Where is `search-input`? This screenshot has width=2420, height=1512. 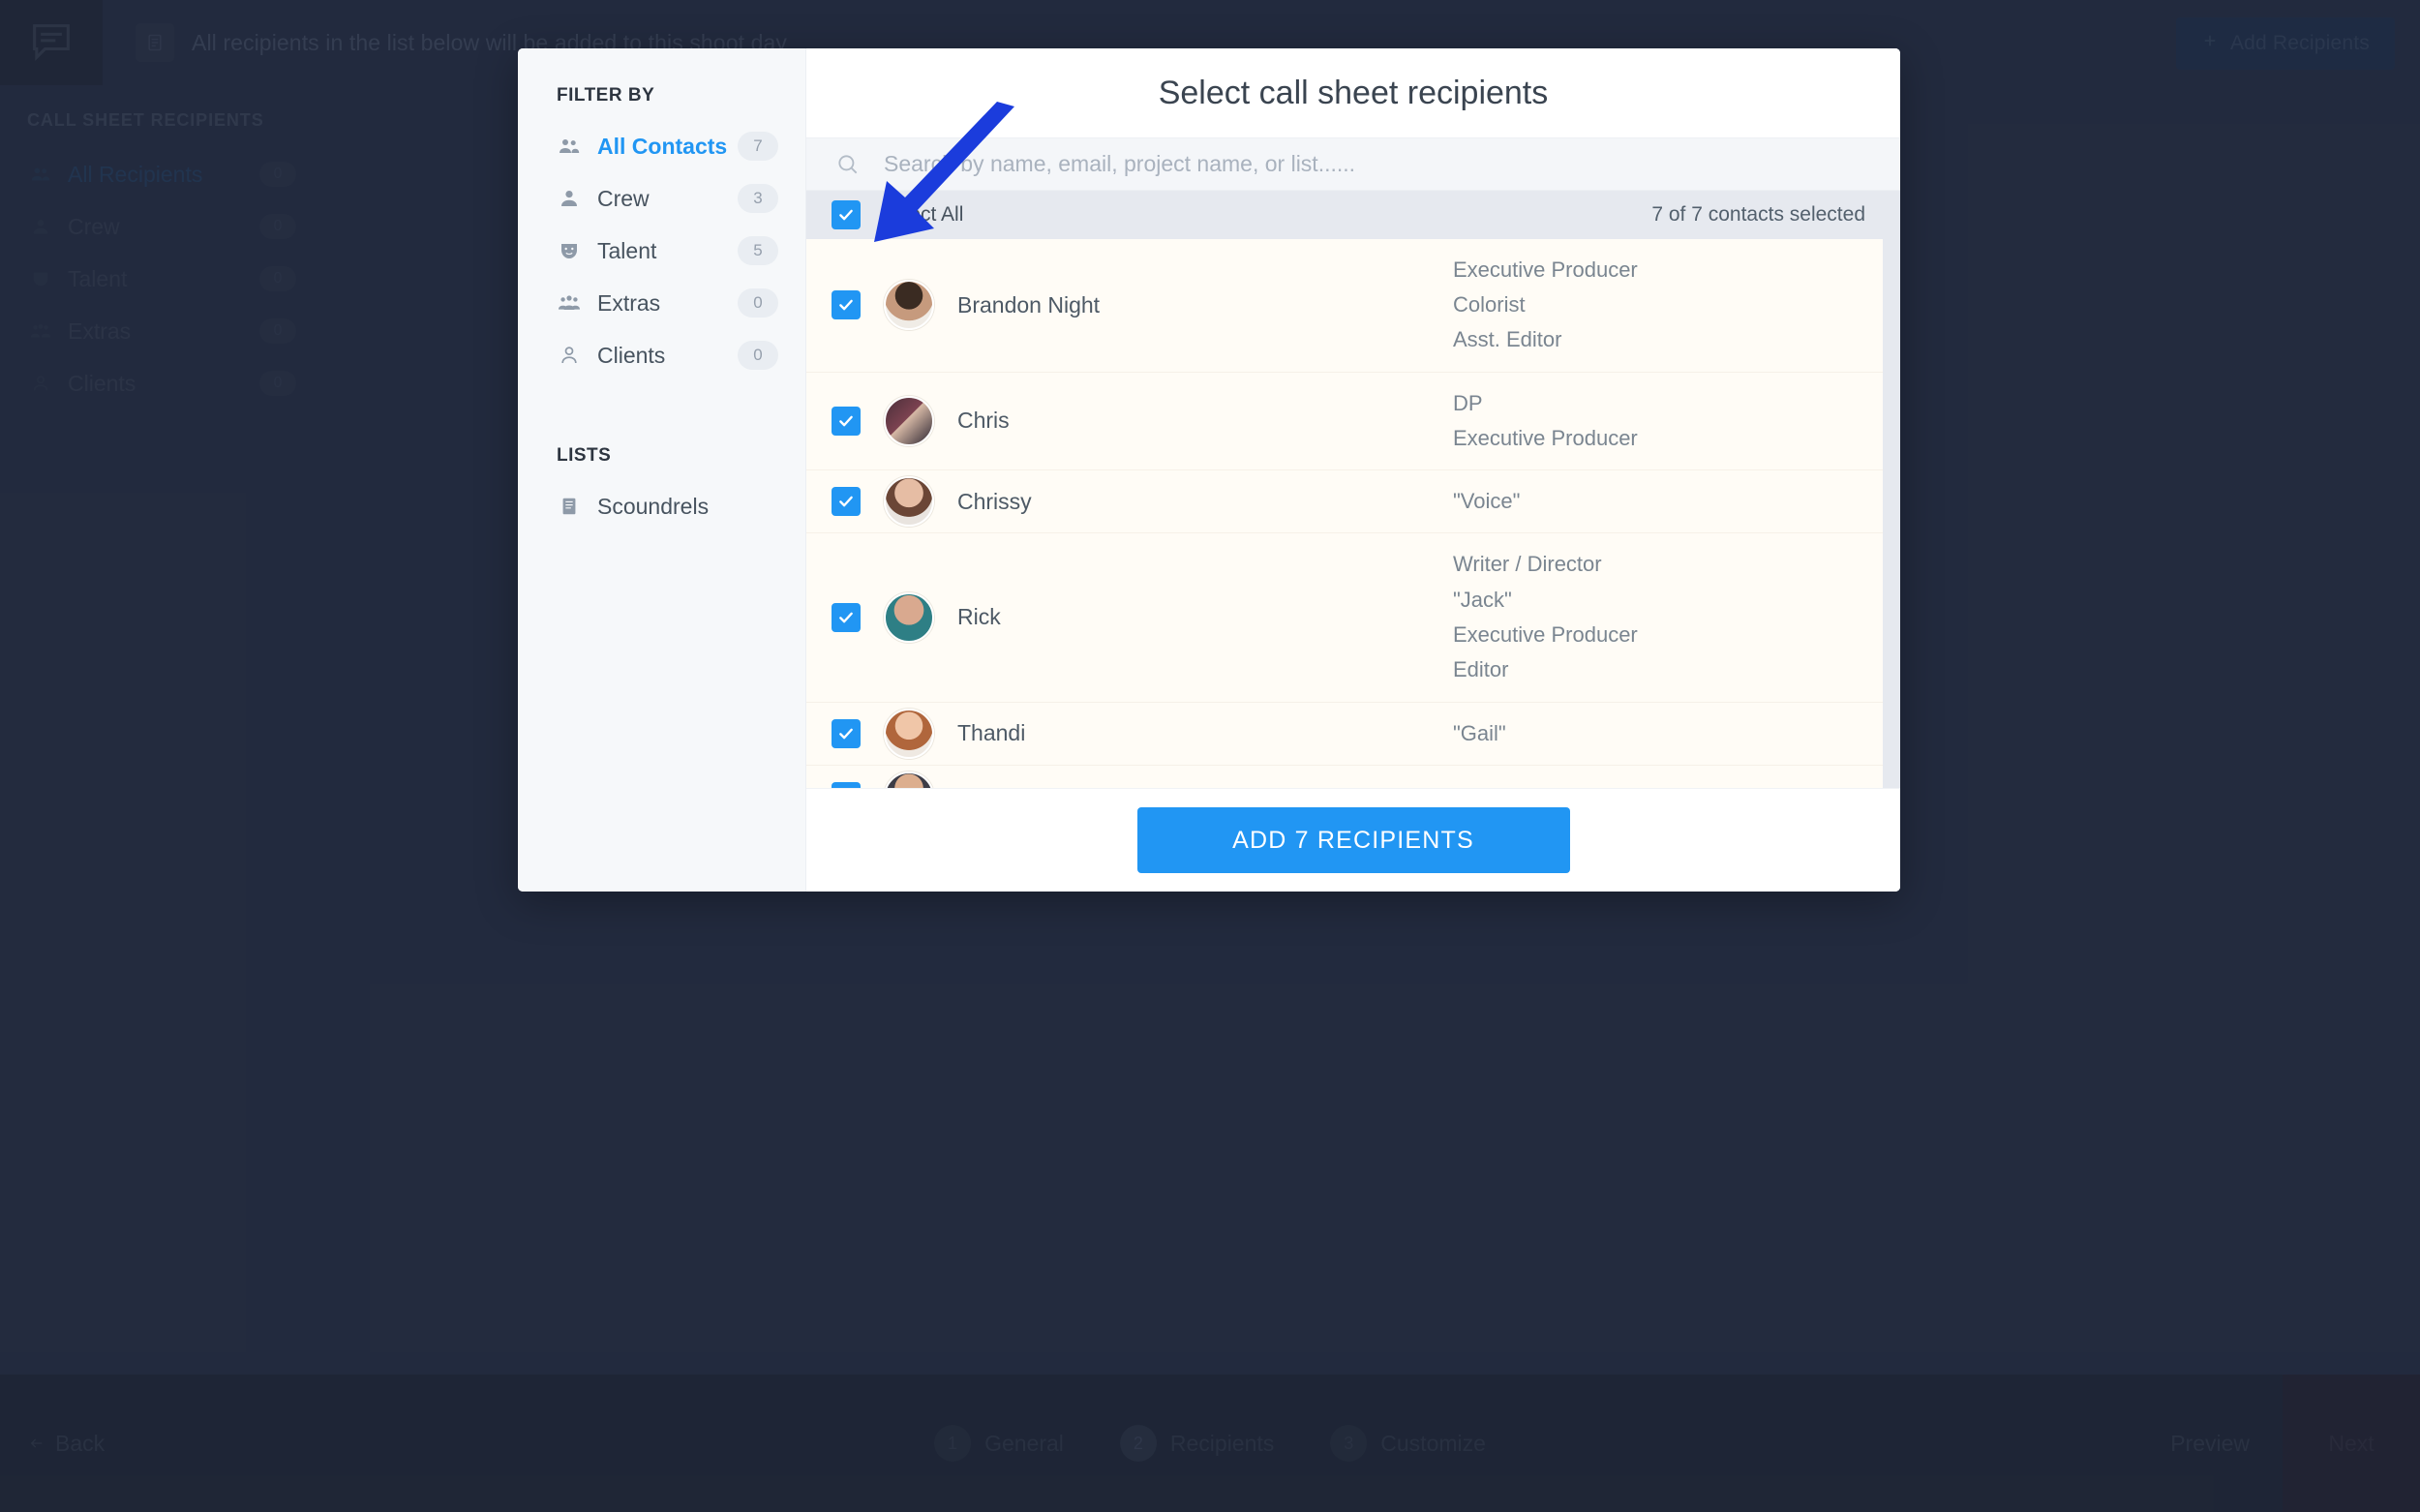 search-input is located at coordinates (1363, 164).